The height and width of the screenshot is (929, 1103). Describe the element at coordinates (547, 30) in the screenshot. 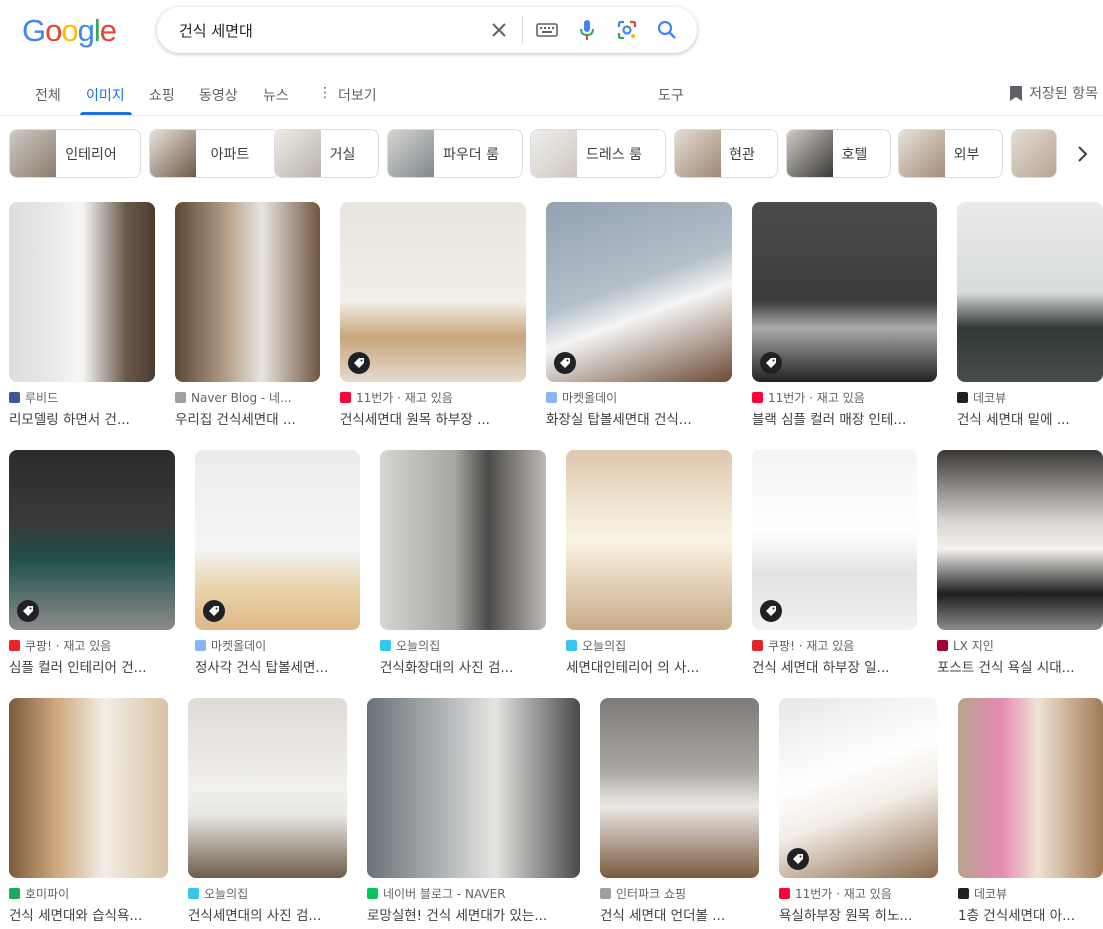

I see `keyboard-icon` at that location.